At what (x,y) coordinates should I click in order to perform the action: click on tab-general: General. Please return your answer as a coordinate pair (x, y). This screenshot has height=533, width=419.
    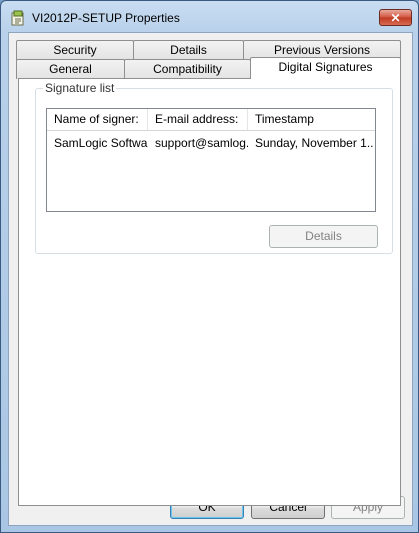
    Looking at the image, I should click on (70, 69).